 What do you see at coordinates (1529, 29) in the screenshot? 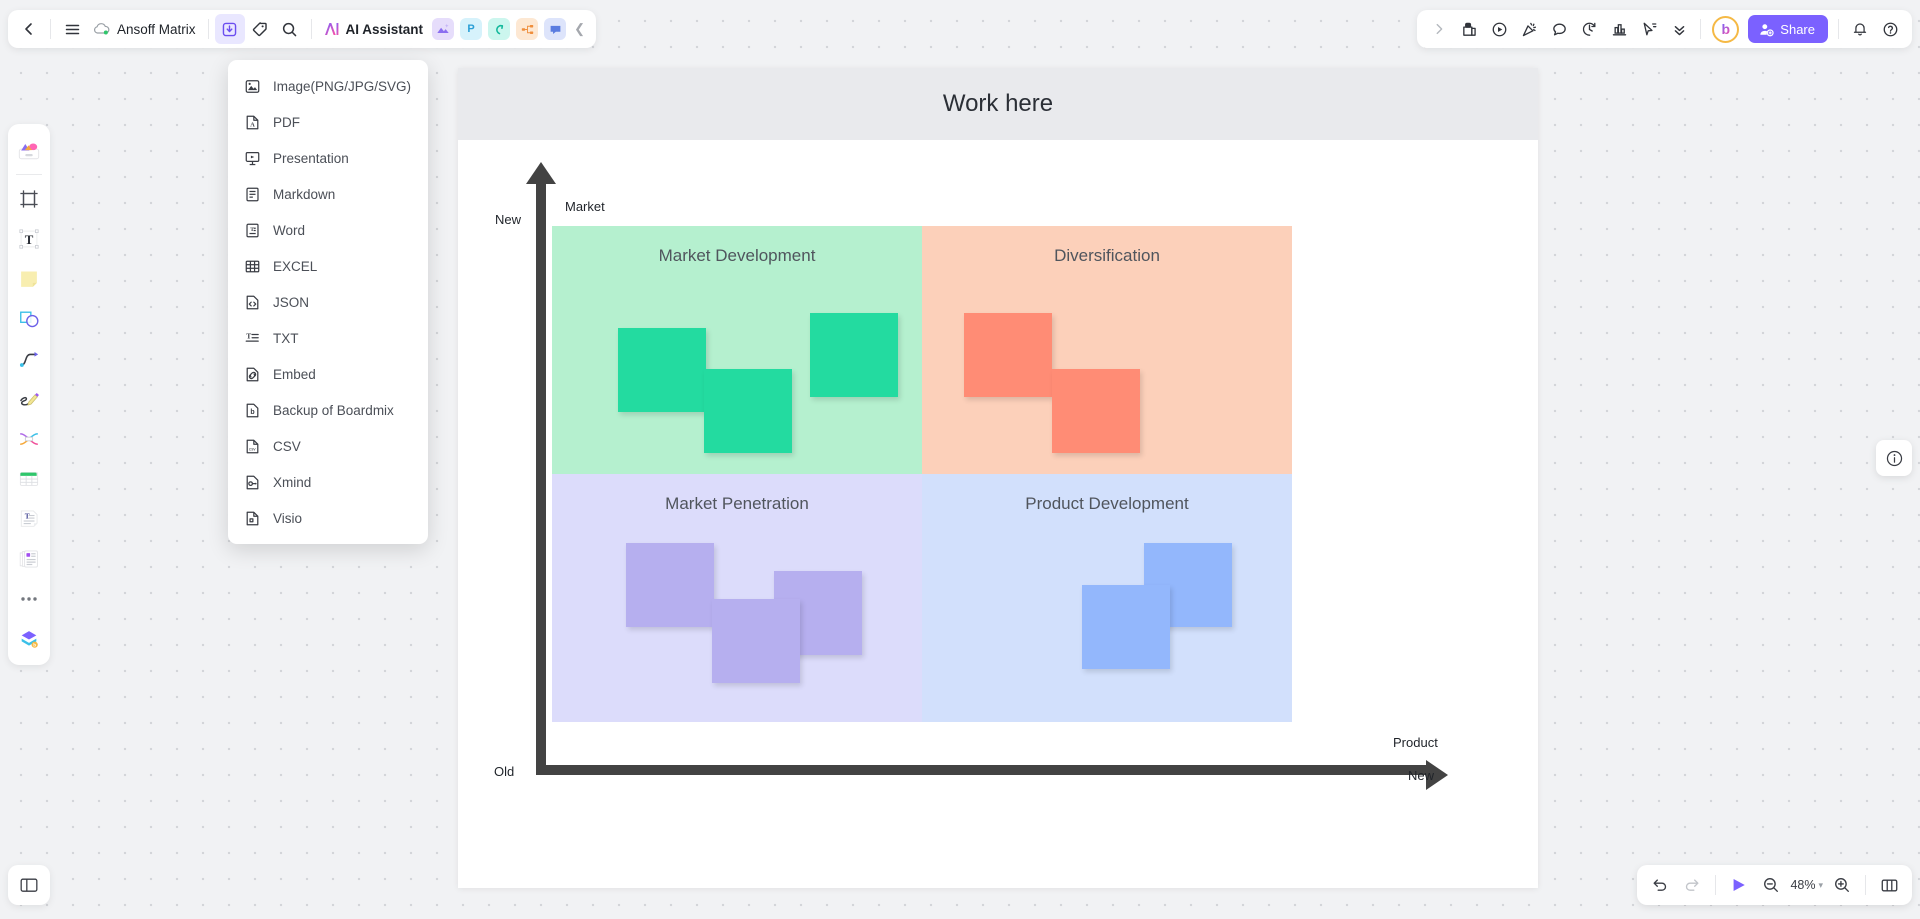
I see `party-popper-icon` at bounding box center [1529, 29].